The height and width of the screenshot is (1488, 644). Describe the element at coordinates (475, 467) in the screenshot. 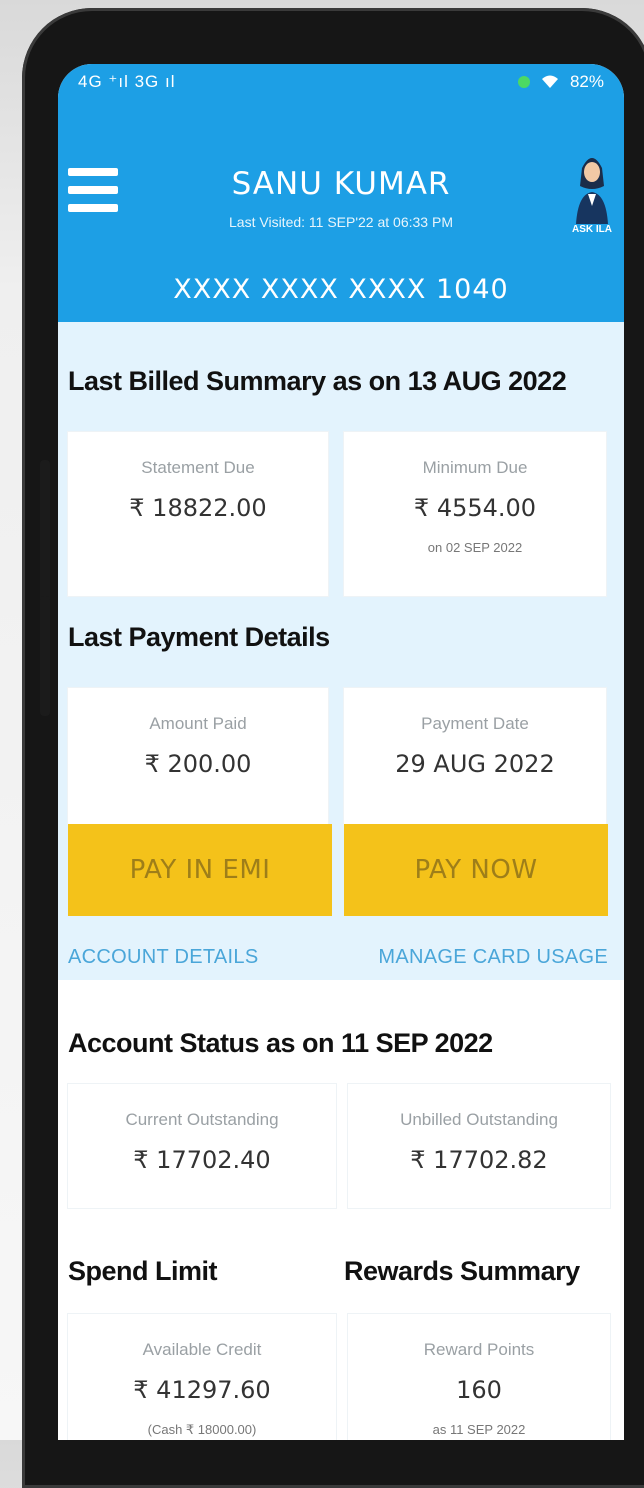

I see `minimum-due-label: Minimum Due` at that location.